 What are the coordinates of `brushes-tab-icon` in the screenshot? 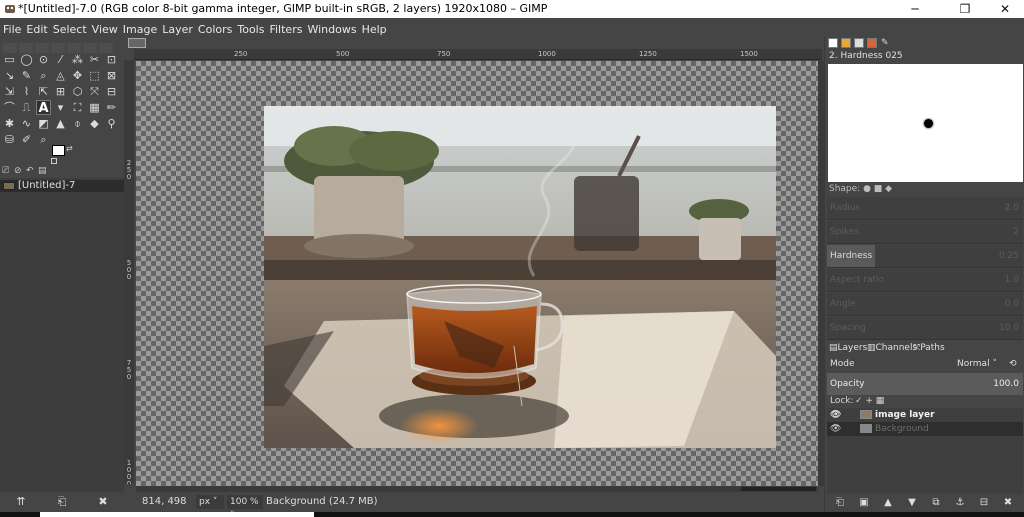 It's located at (833, 43).